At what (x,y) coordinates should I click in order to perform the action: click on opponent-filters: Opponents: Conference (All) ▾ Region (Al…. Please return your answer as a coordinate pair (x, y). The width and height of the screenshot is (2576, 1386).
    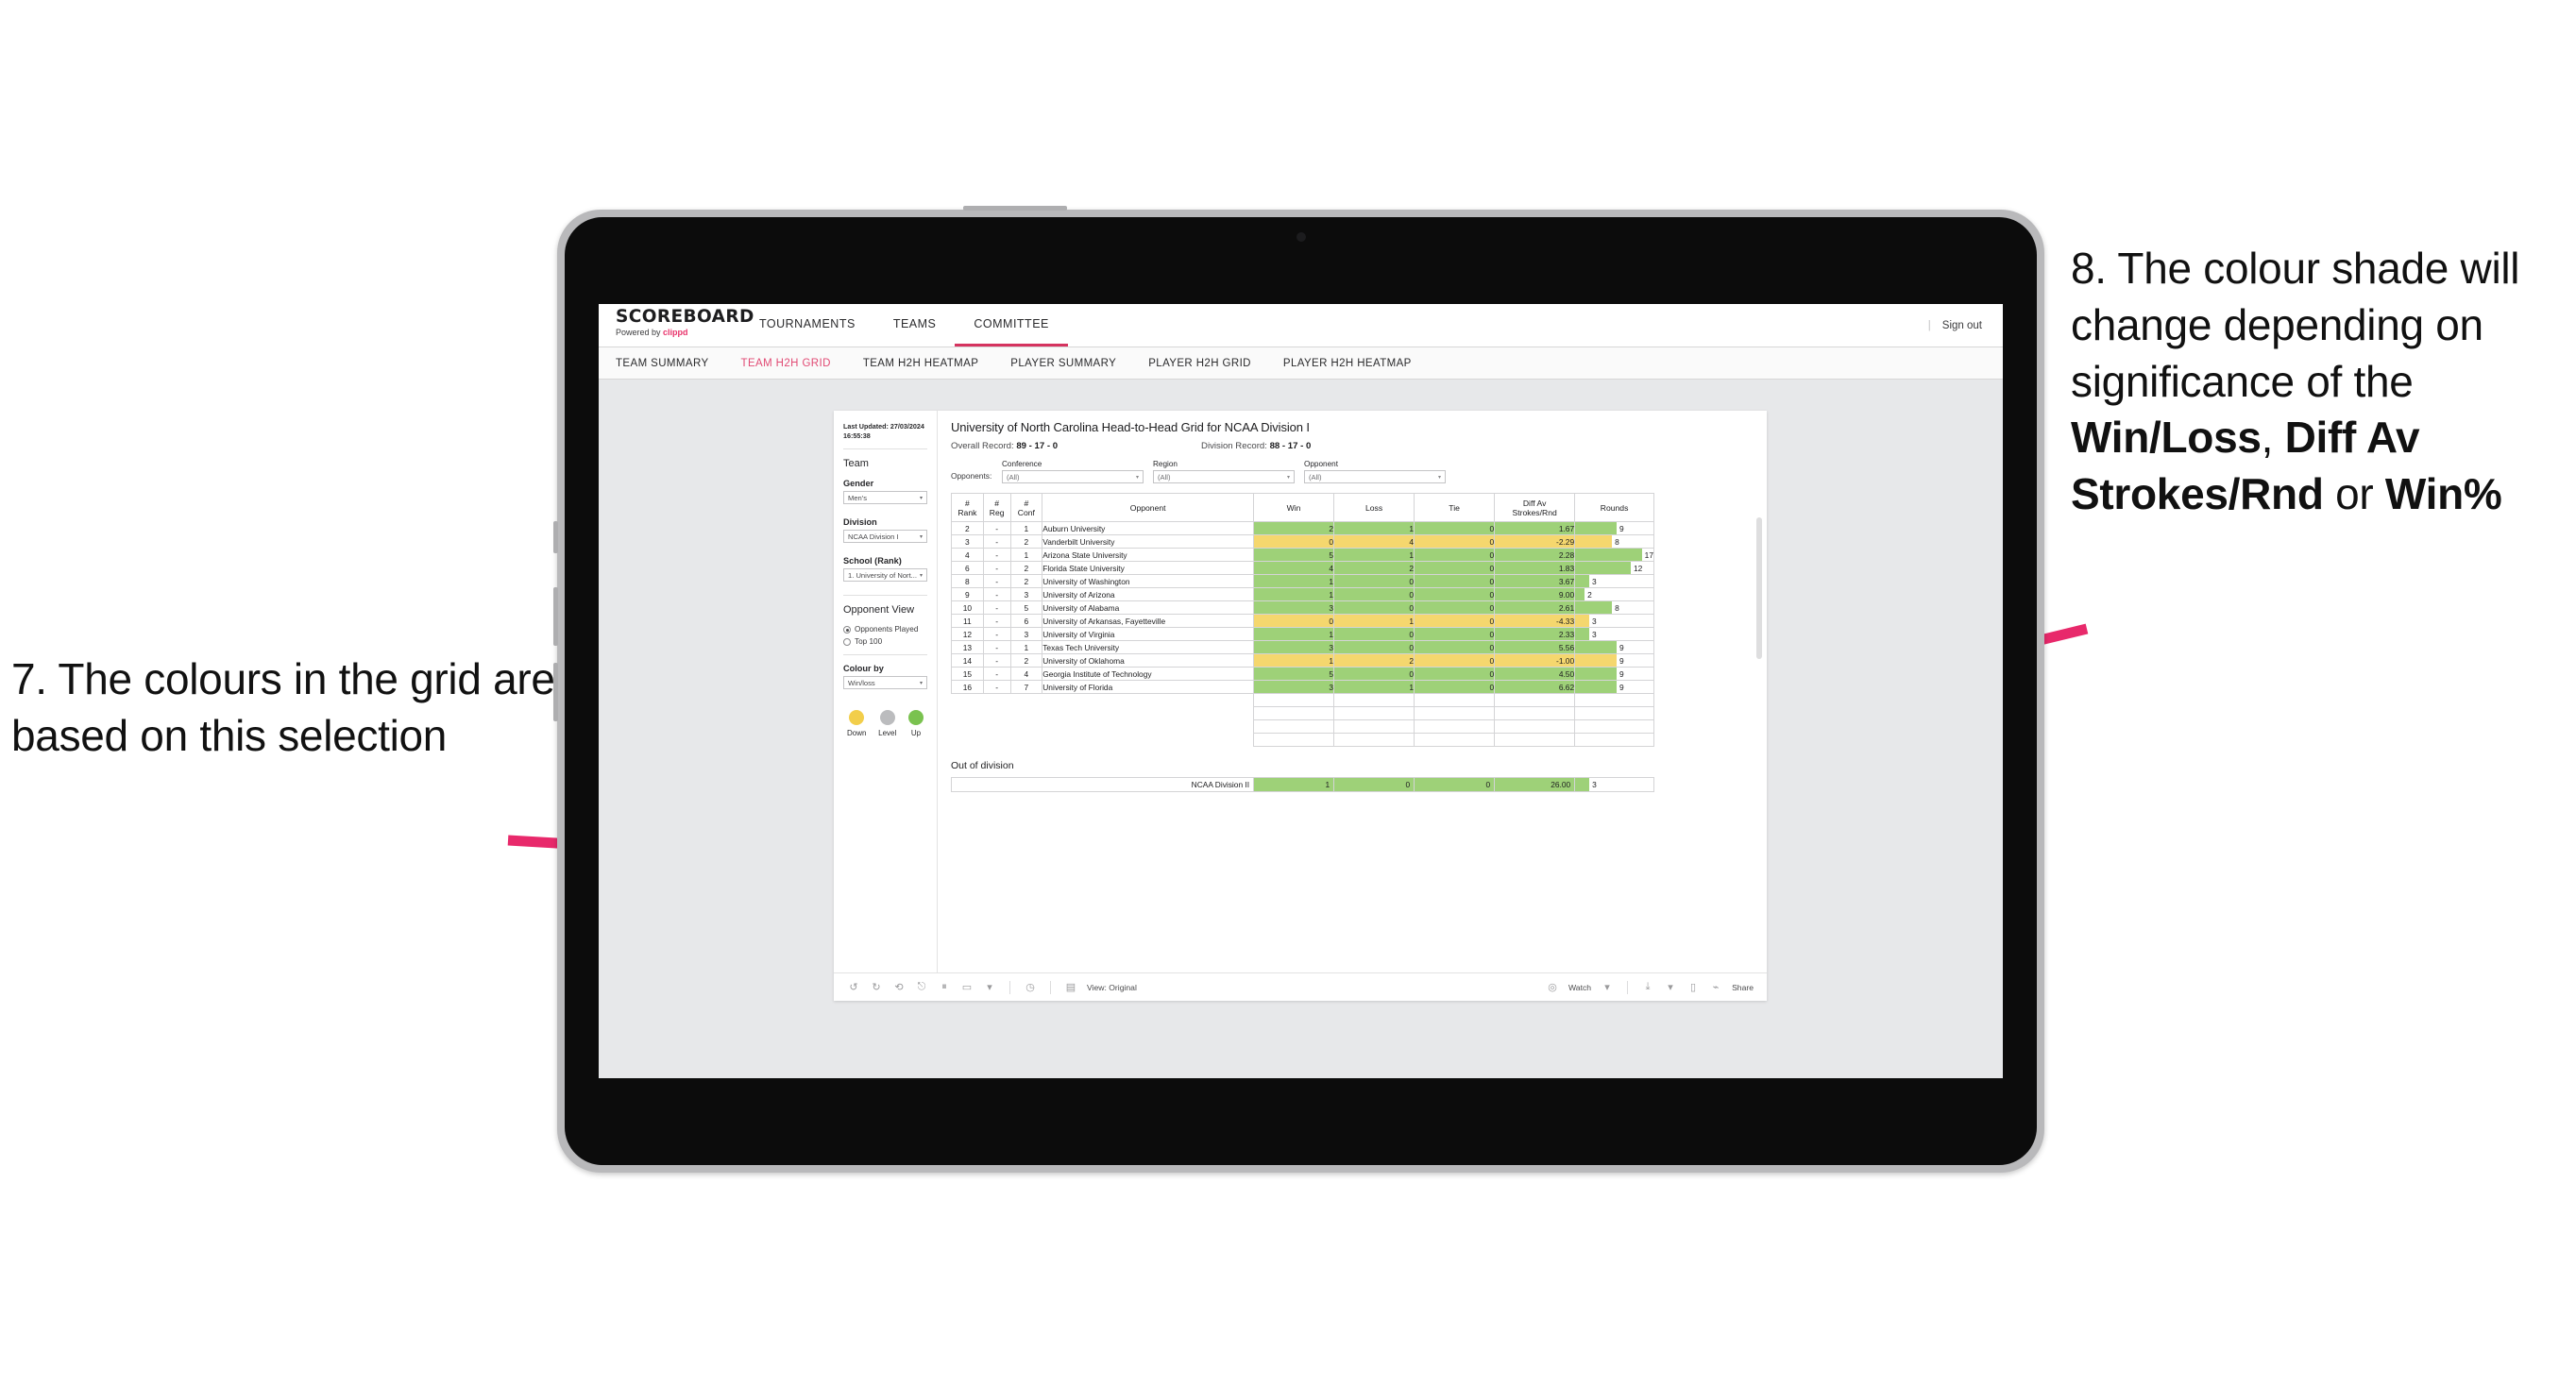
    Looking at the image, I should click on (1352, 471).